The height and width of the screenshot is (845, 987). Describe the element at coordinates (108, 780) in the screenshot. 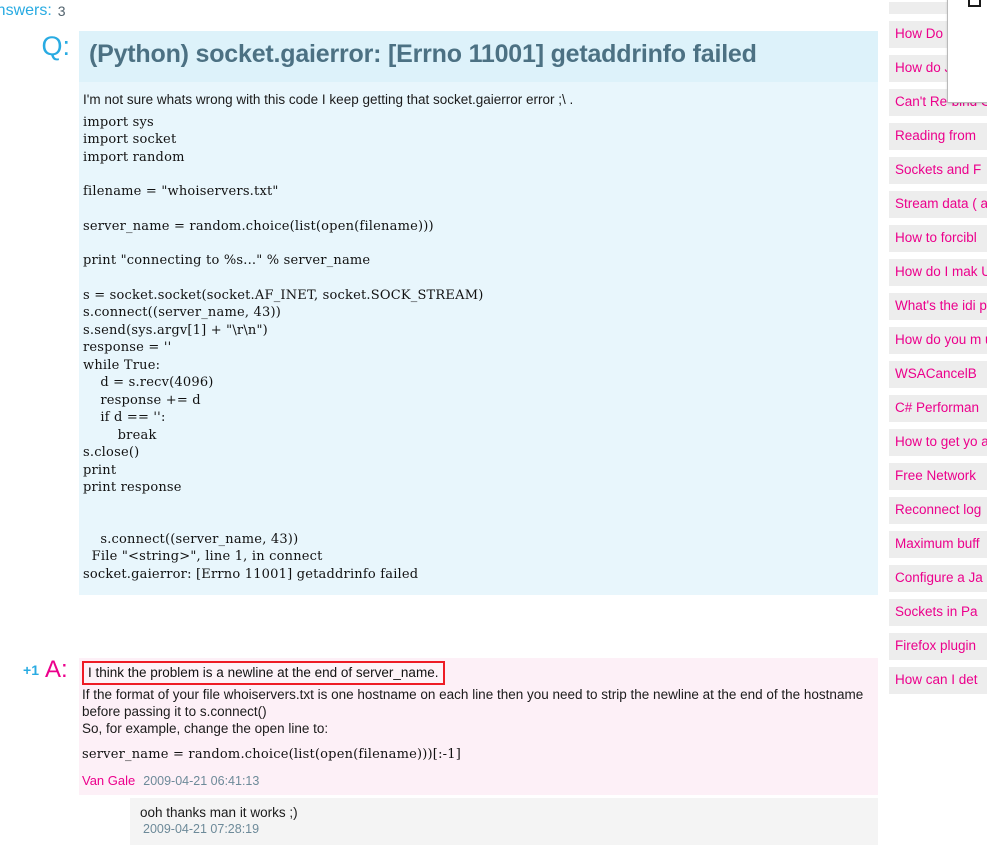

I see `answer-author: Van Gale` at that location.